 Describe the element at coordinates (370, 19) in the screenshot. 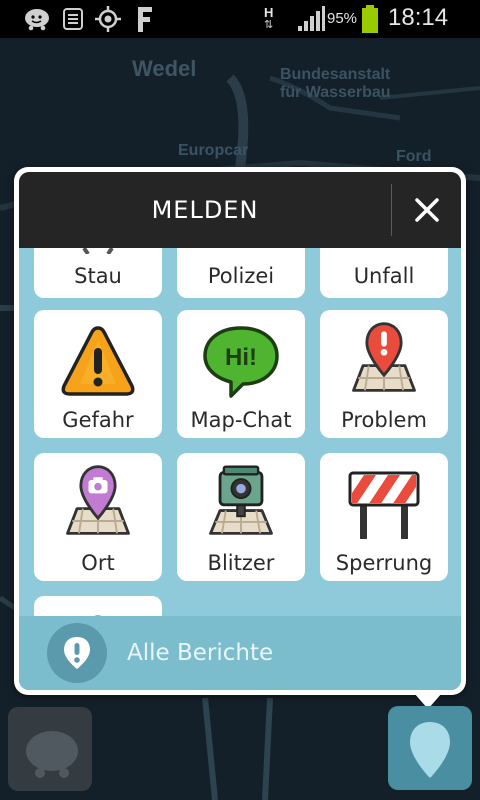

I see `battery-icon` at that location.